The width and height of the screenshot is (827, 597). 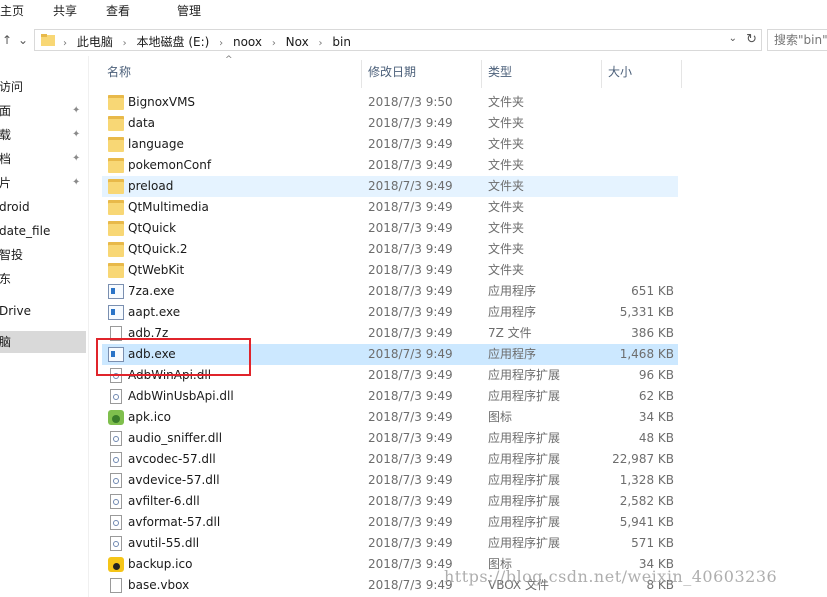 I want to click on file-name: QtQuick, so click(x=152, y=228).